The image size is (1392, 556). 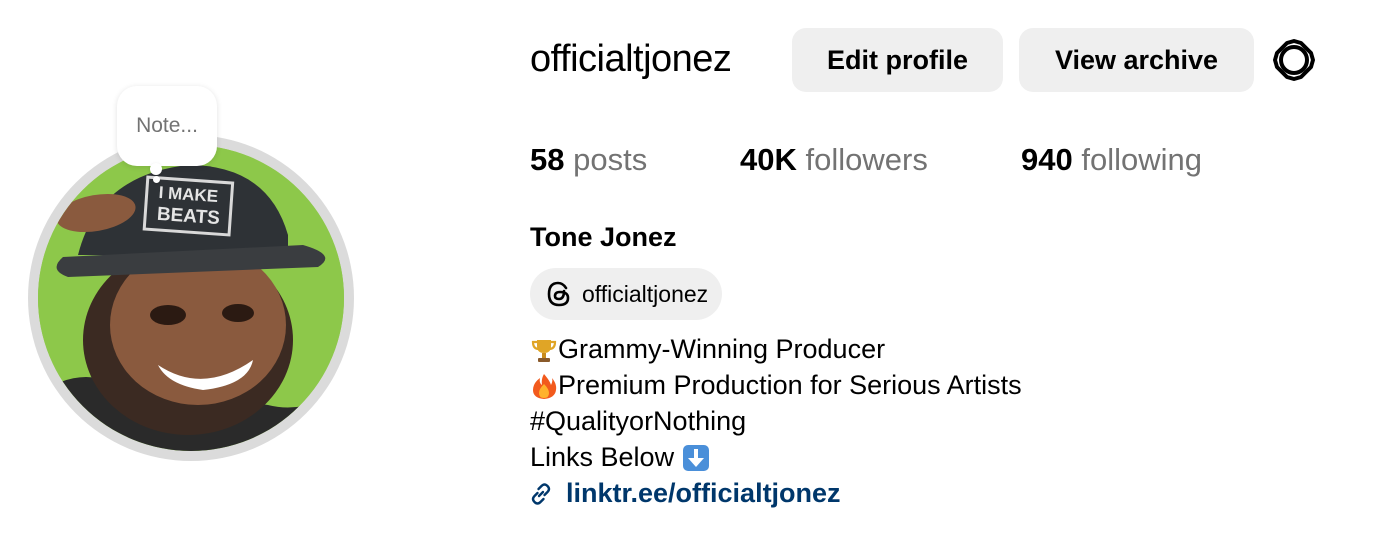 I want to click on down-arrow-icon, so click(x=696, y=458).